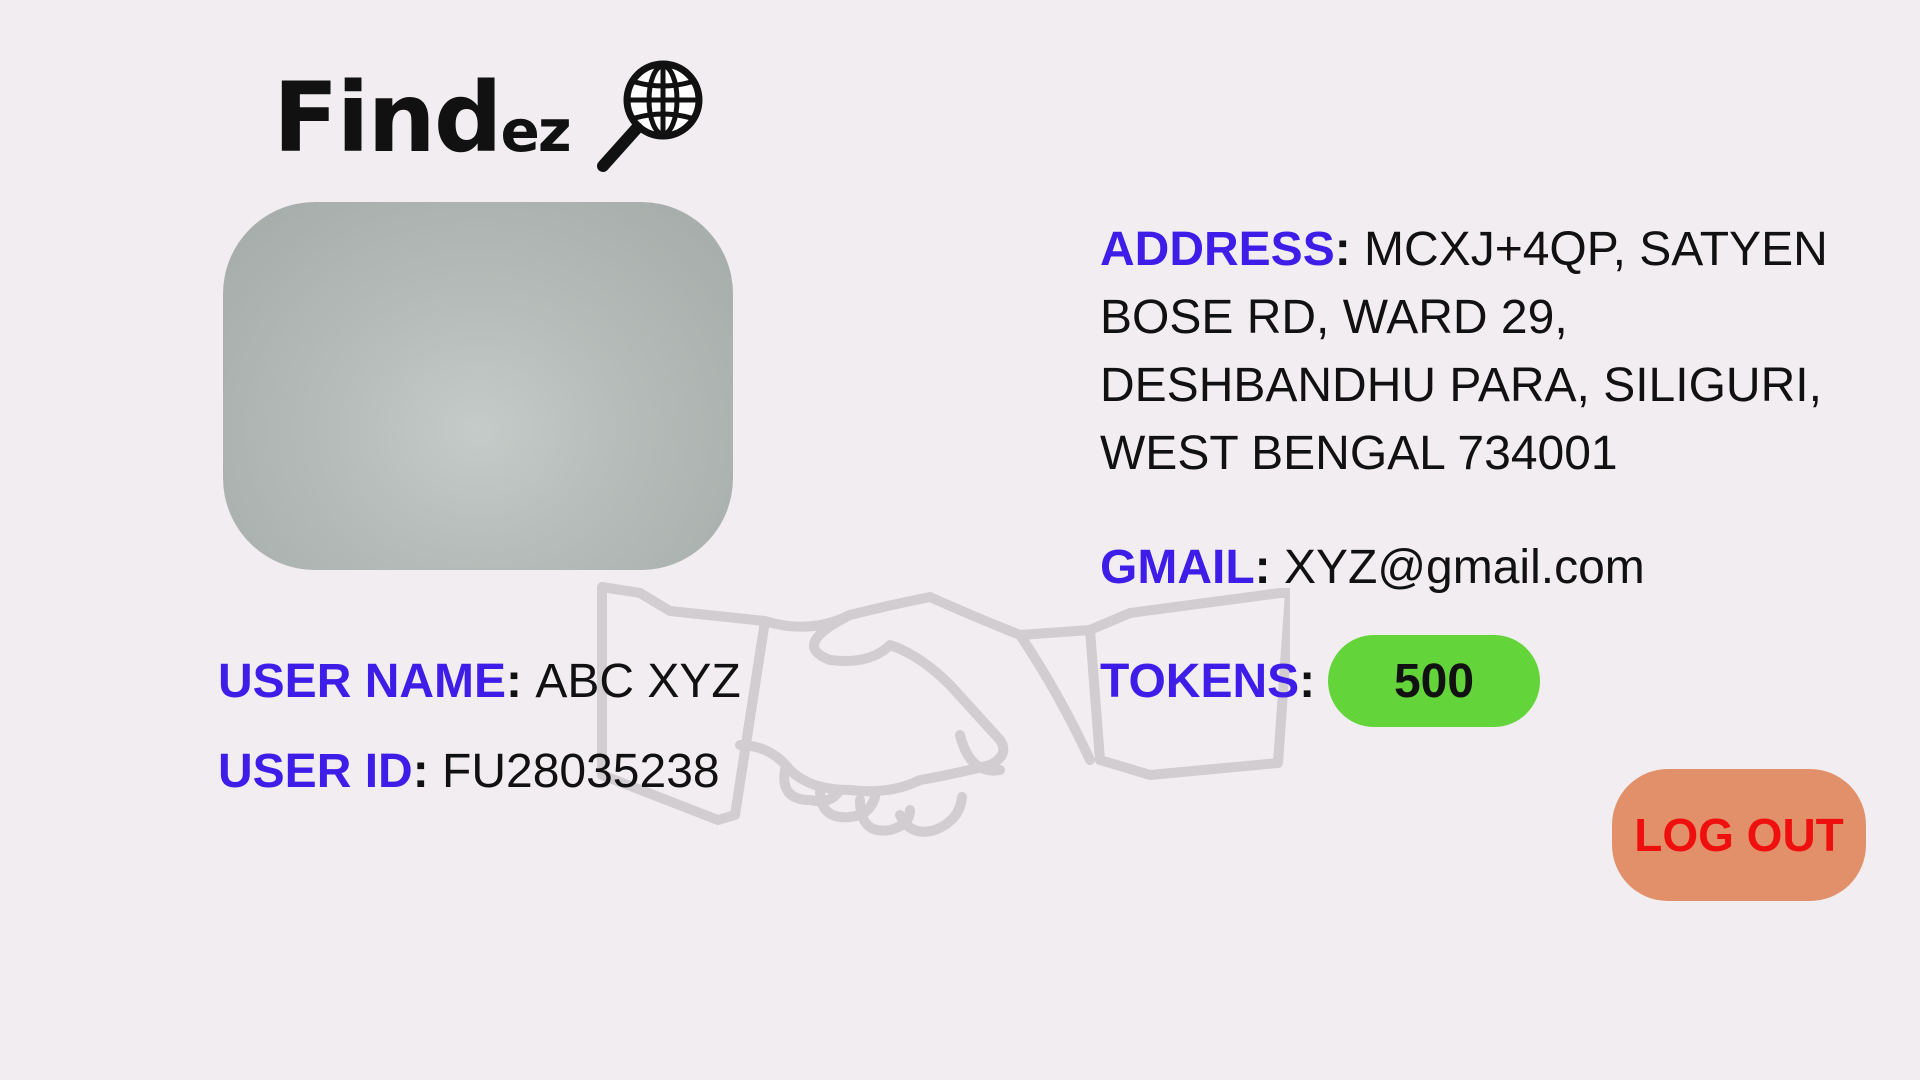 Image resolution: width=1920 pixels, height=1080 pixels. What do you see at coordinates (388, 118) in the screenshot?
I see `logo-text-main: Find` at bounding box center [388, 118].